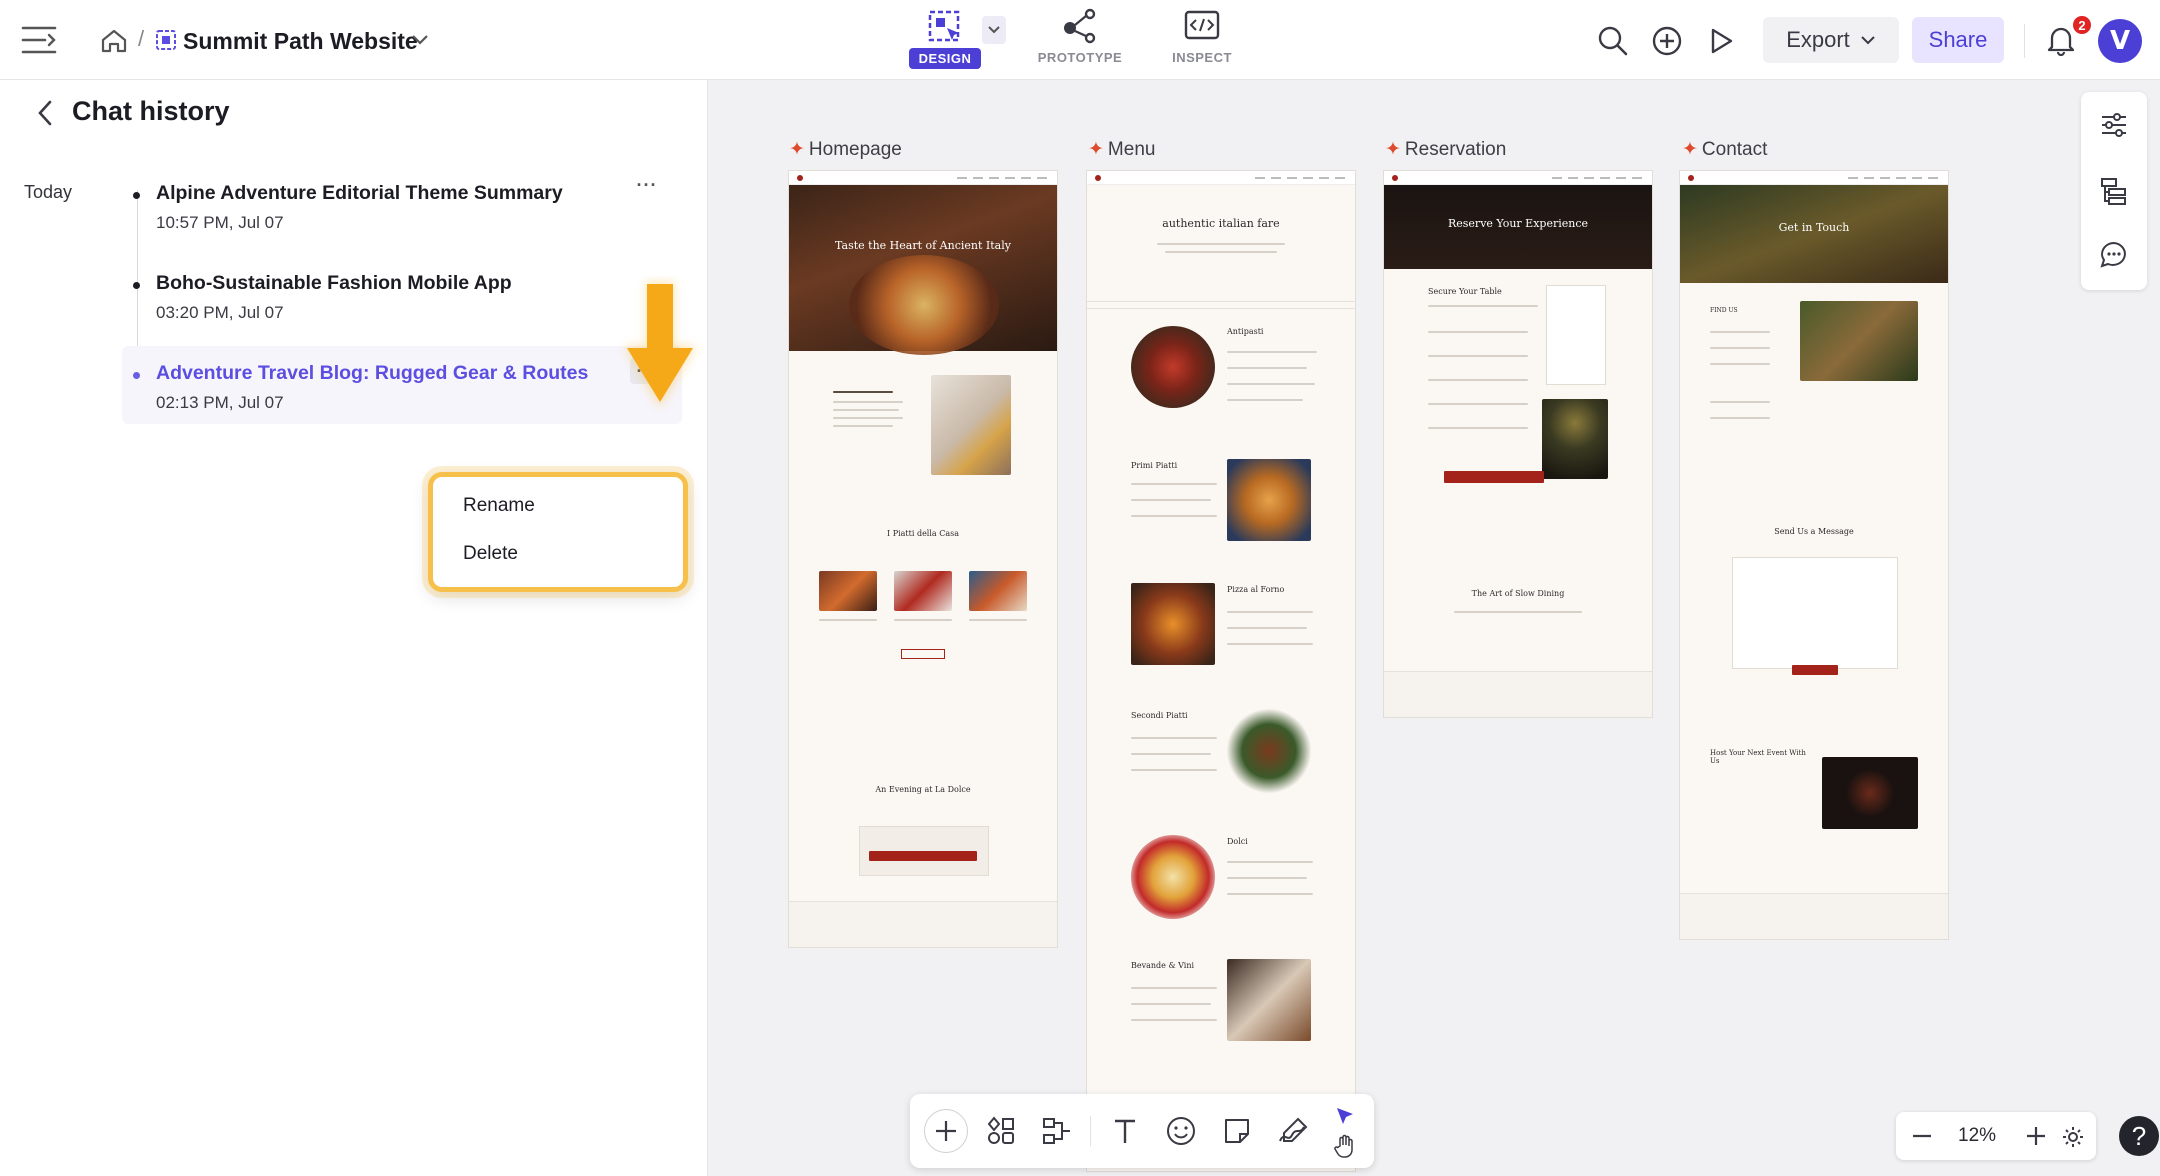 The height and width of the screenshot is (1176, 2160). I want to click on components-icon, so click(1001, 1131).